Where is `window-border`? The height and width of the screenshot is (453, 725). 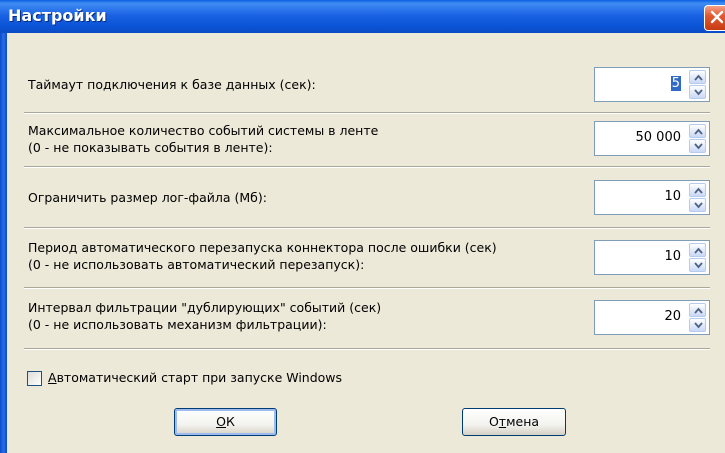 window-border is located at coordinates (3, 243).